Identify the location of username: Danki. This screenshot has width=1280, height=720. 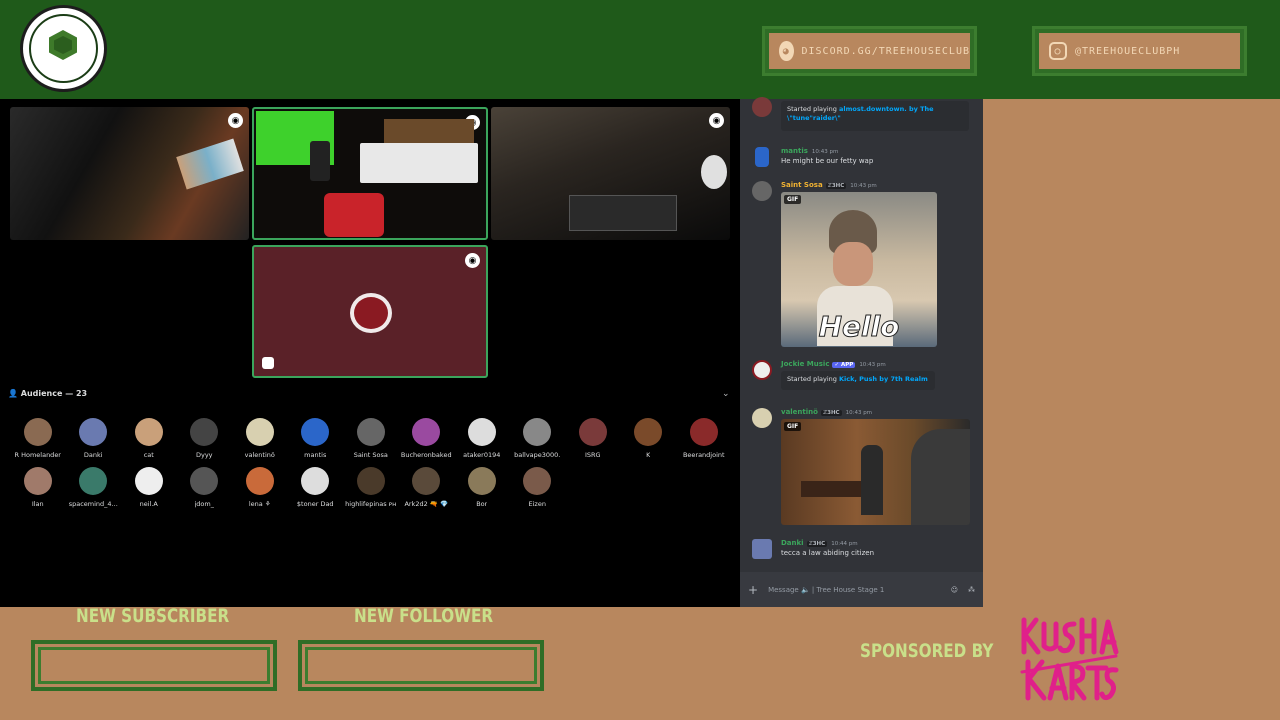
(792, 543).